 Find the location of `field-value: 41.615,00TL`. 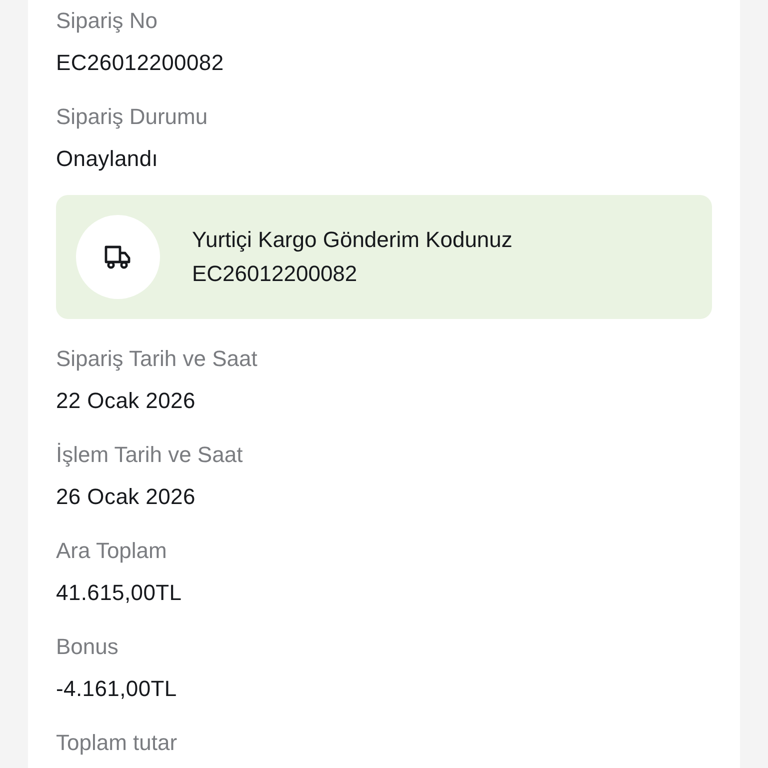

field-value: 41.615,00TL is located at coordinates (119, 593).